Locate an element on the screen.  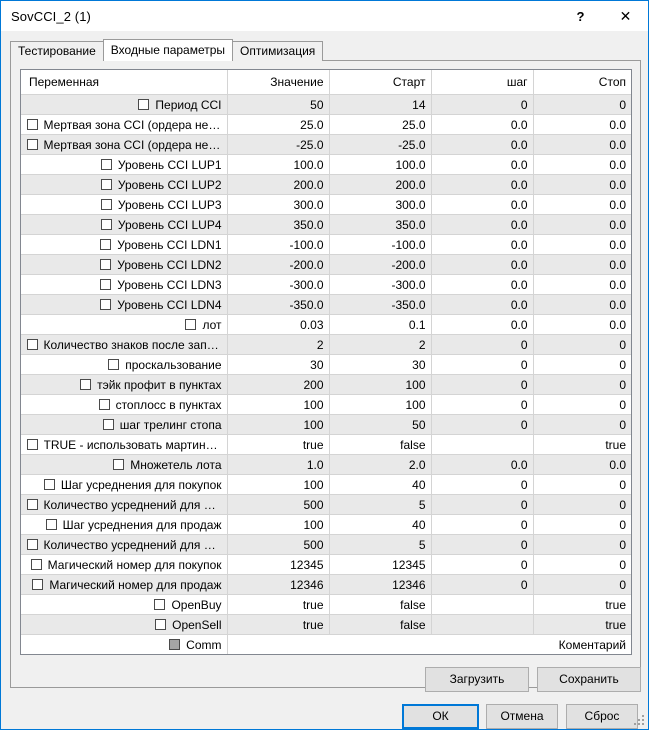
start-cell: -300.0 is located at coordinates (380, 284).